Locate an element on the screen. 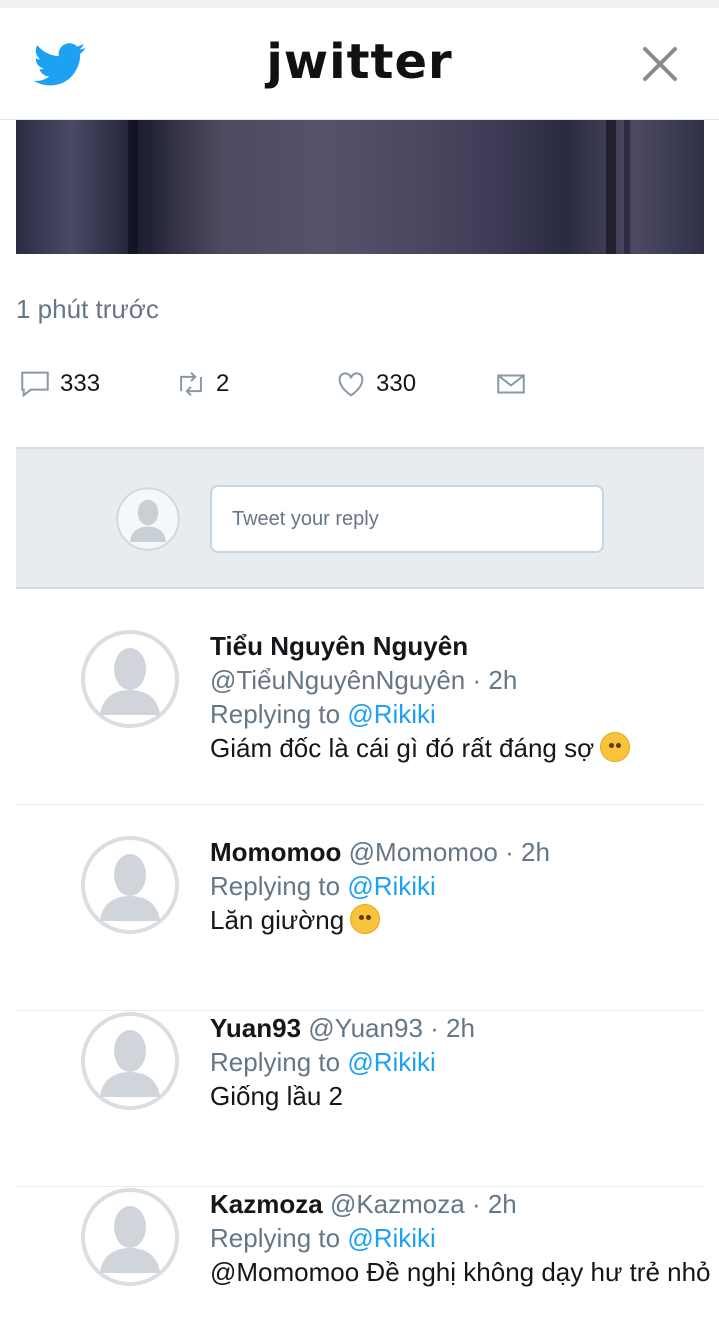 The image size is (719, 1327). tweet-action-bar: 333 2 330 is located at coordinates (359, 387).